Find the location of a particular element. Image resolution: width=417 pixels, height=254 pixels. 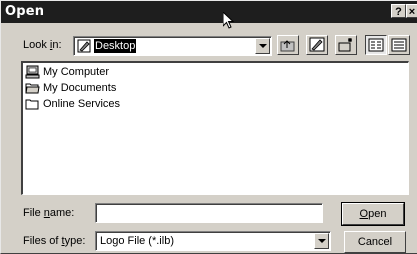

files-of-type-label: Files of type: is located at coordinates (54, 241).